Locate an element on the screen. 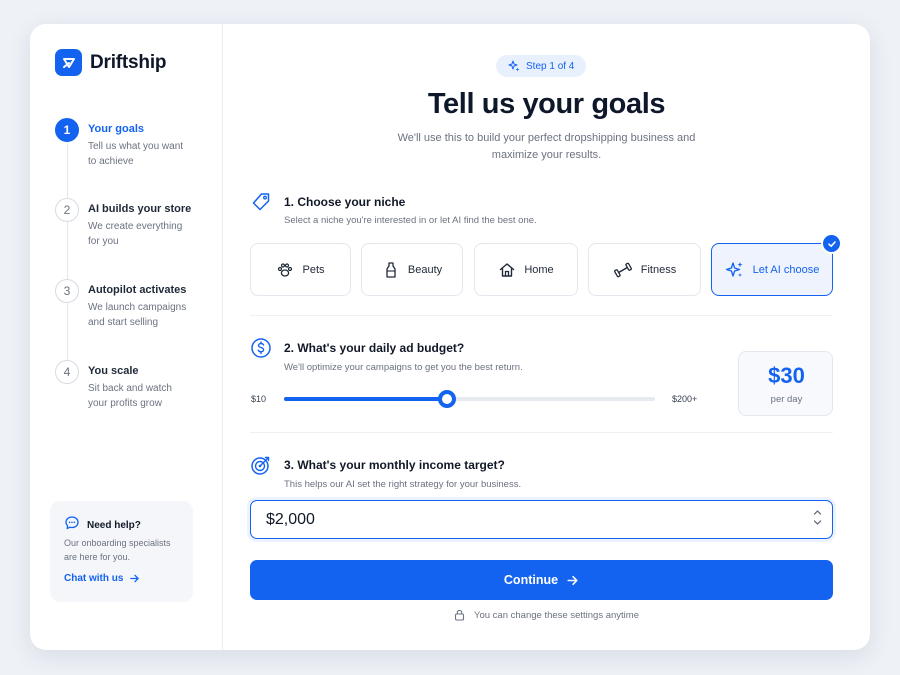 Image resolution: width=900 pixels, height=675 pixels. settings-footnote: You can change these settings anytime is located at coordinates (546, 615).